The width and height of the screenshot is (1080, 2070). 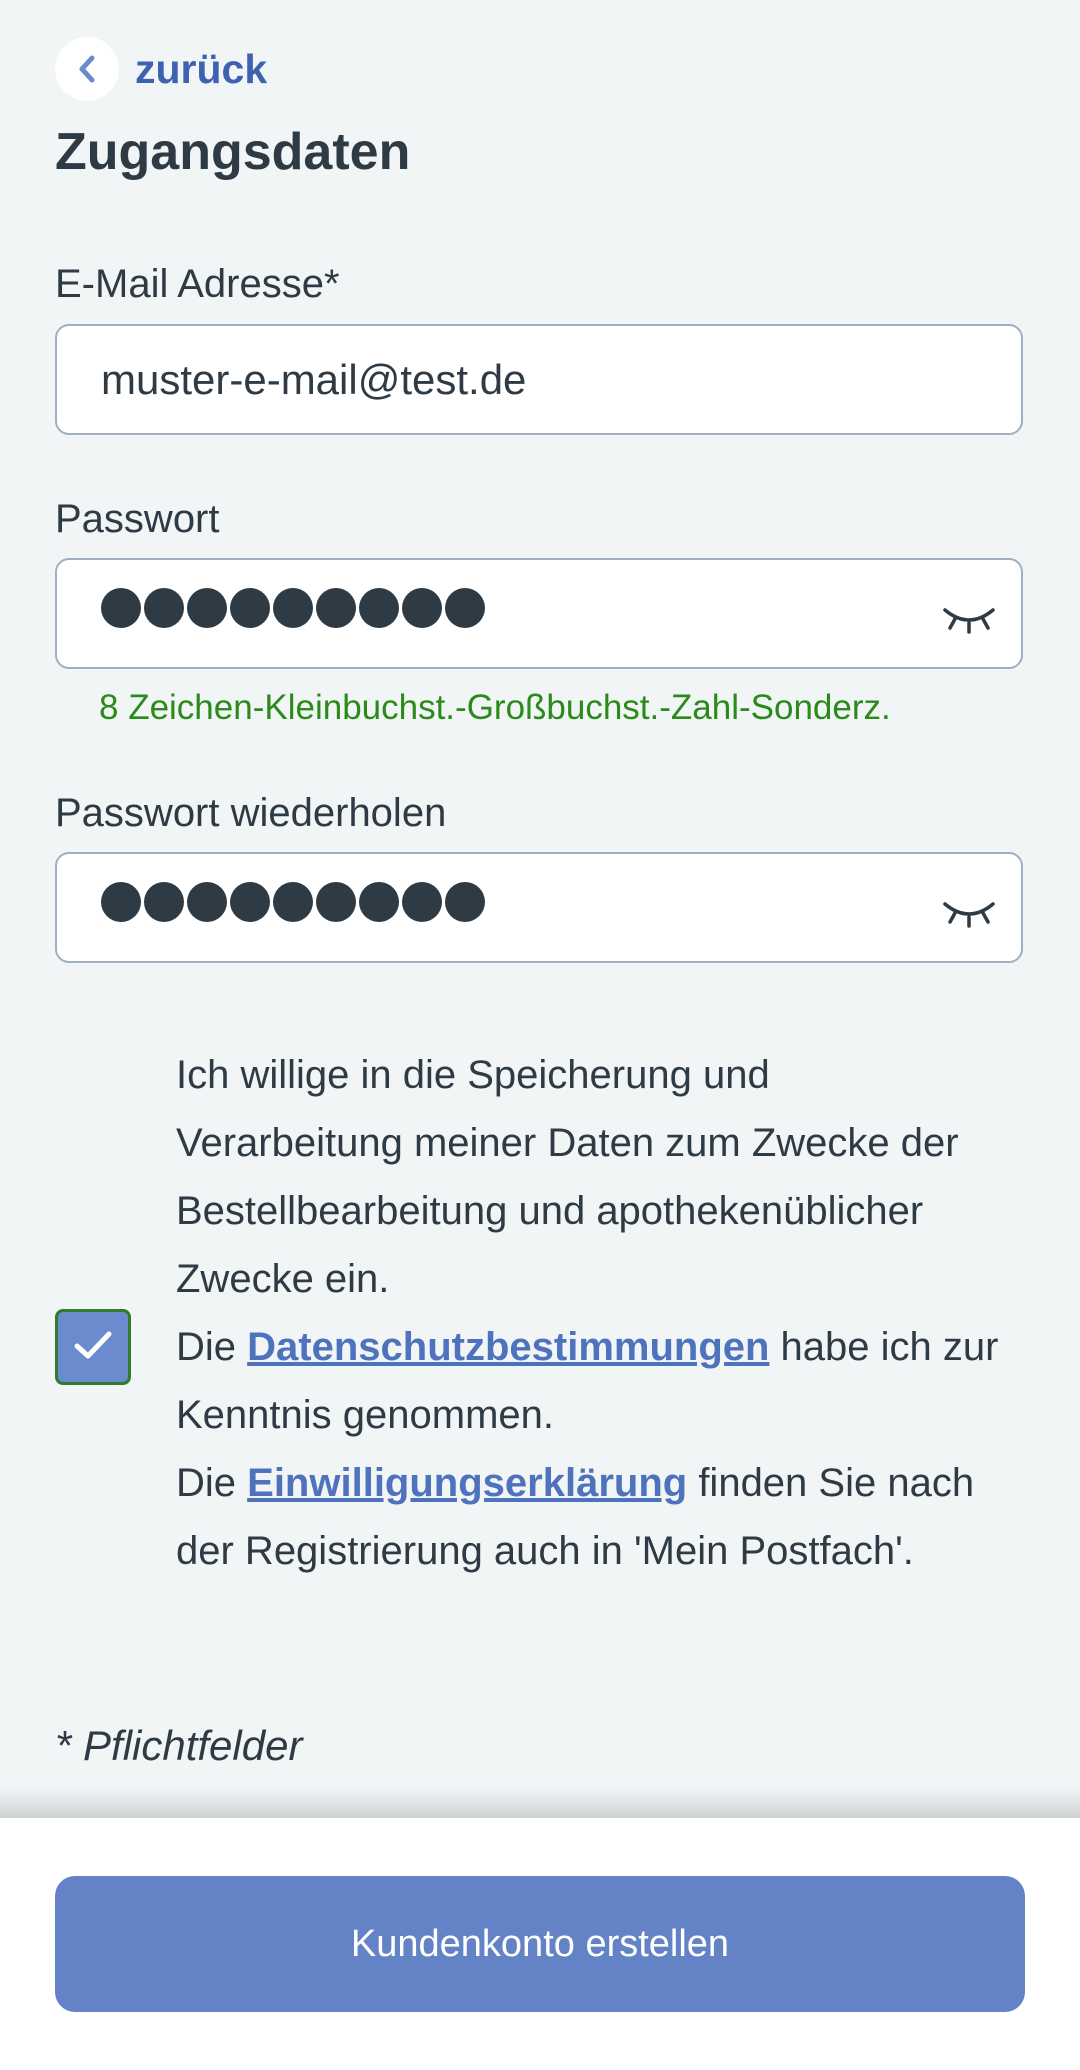 I want to click on back-button: zurück, so click(x=161, y=69).